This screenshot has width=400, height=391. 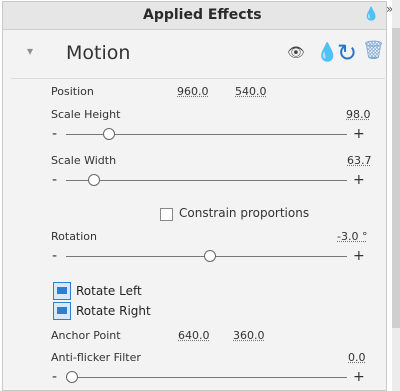 What do you see at coordinates (113, 311) in the screenshot?
I see `rotate-right-button: Rotate Right` at bounding box center [113, 311].